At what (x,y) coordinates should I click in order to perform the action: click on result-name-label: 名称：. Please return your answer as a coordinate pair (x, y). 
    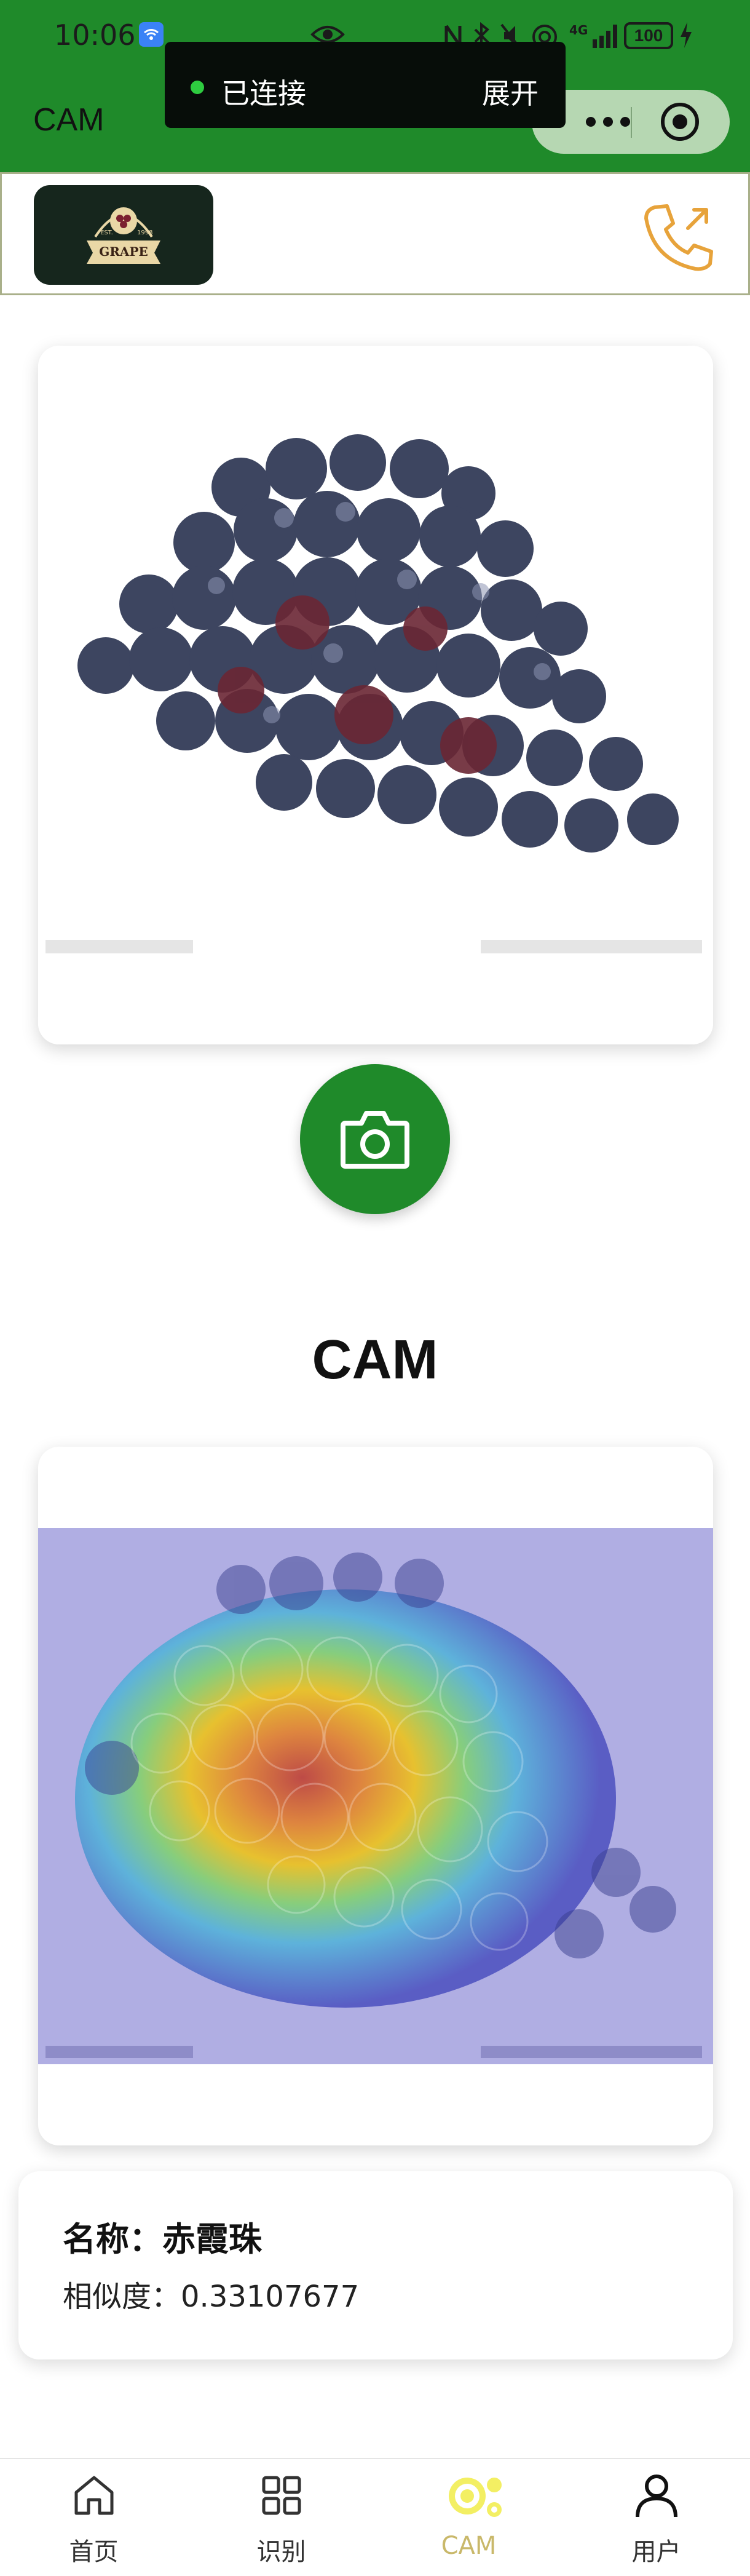
    Looking at the image, I should click on (112, 2239).